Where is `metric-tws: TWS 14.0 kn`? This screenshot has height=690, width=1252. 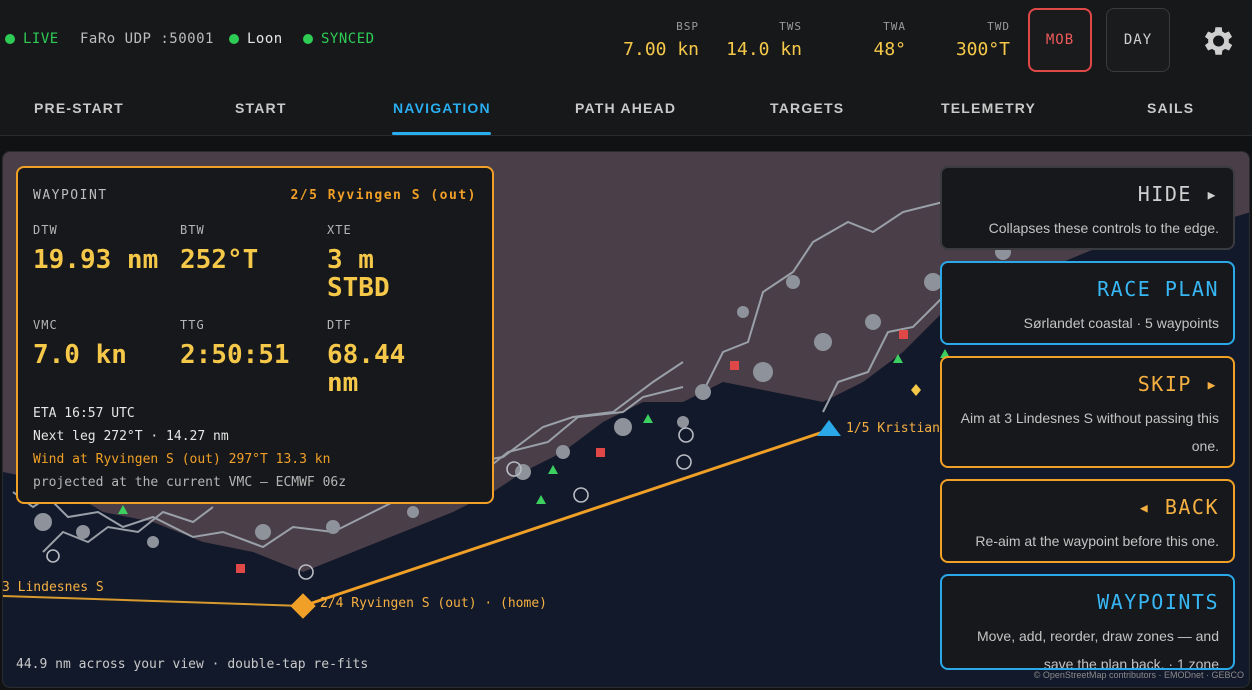
metric-tws: TWS 14.0 kn is located at coordinates (764, 40).